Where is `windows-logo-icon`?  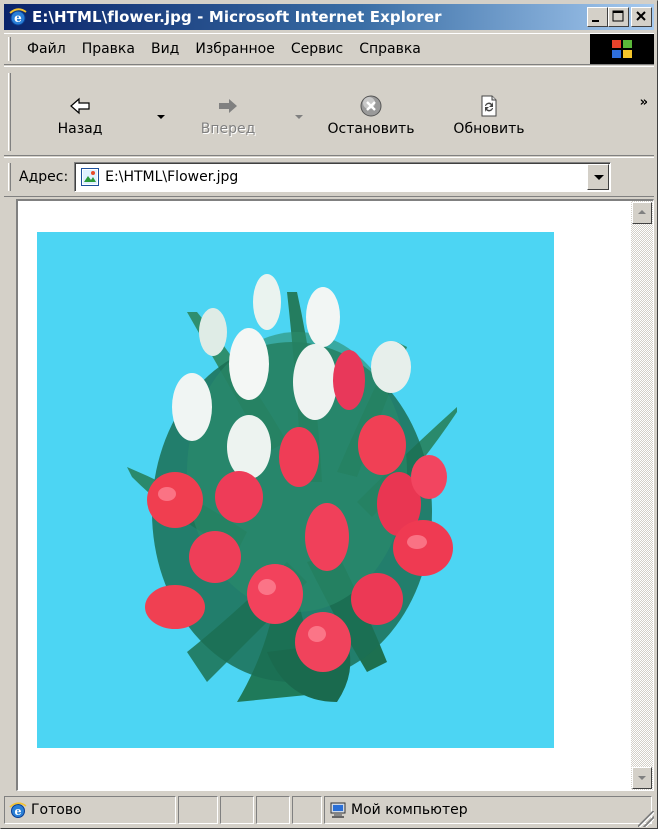 windows-logo-icon is located at coordinates (622, 49).